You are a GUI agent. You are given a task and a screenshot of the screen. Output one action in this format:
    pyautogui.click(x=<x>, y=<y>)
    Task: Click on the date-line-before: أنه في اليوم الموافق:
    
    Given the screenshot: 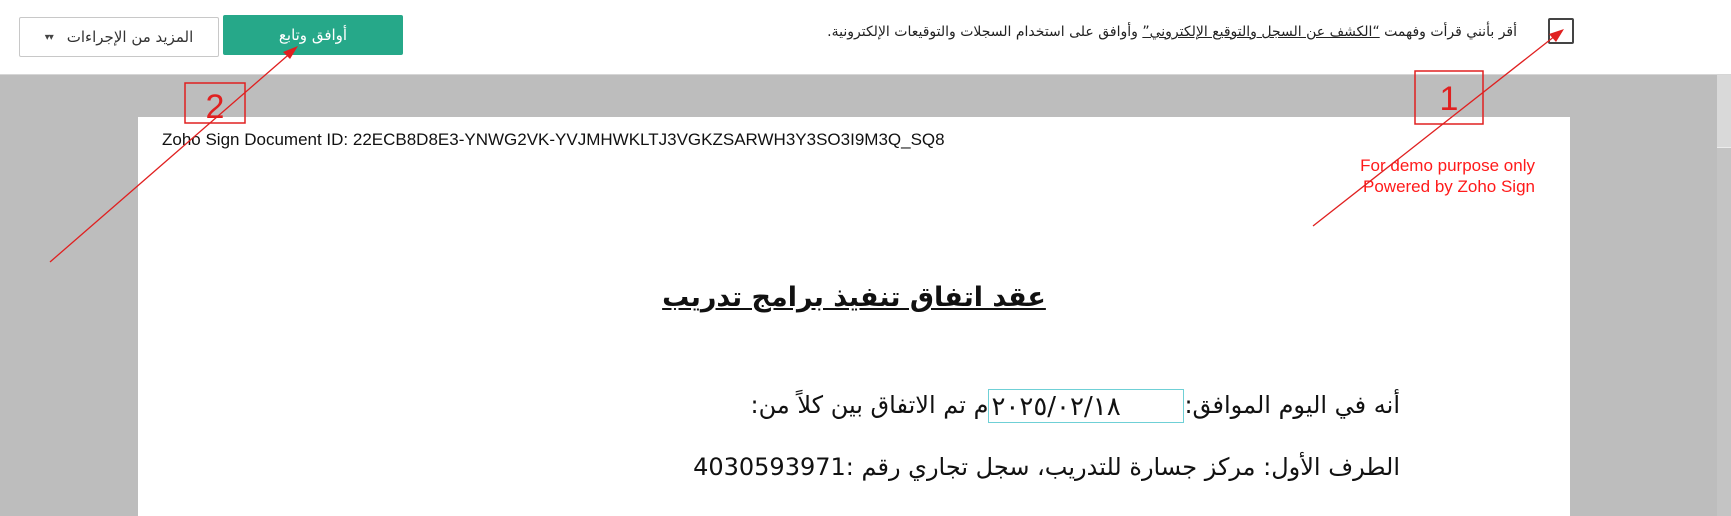 What is the action you would take?
    pyautogui.click(x=1292, y=405)
    